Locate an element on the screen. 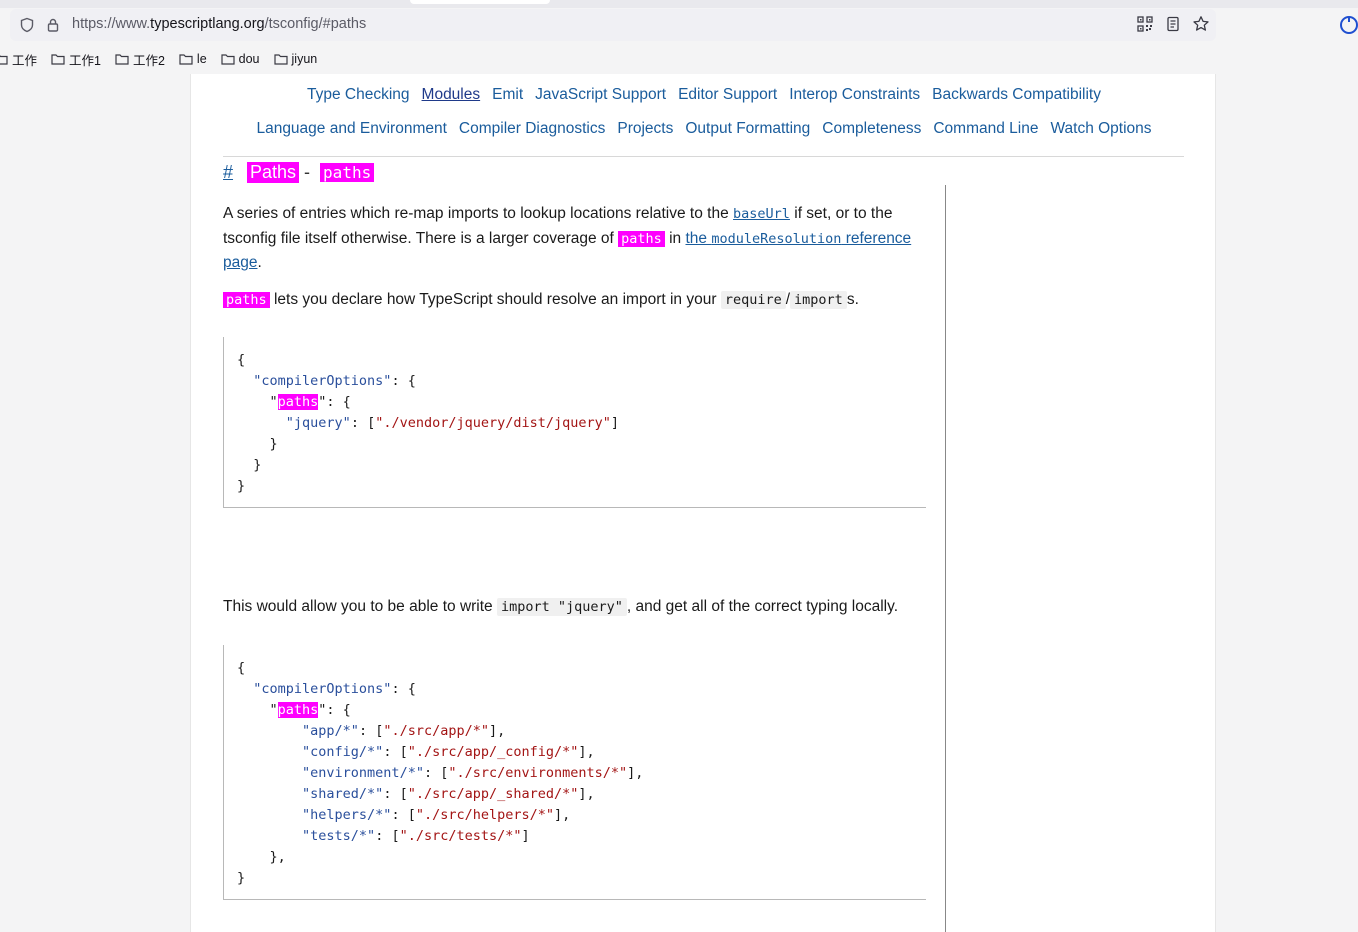 The height and width of the screenshot is (932, 1358). code-string: "./vendor/jquery/dist/jquery" is located at coordinates (493, 423).